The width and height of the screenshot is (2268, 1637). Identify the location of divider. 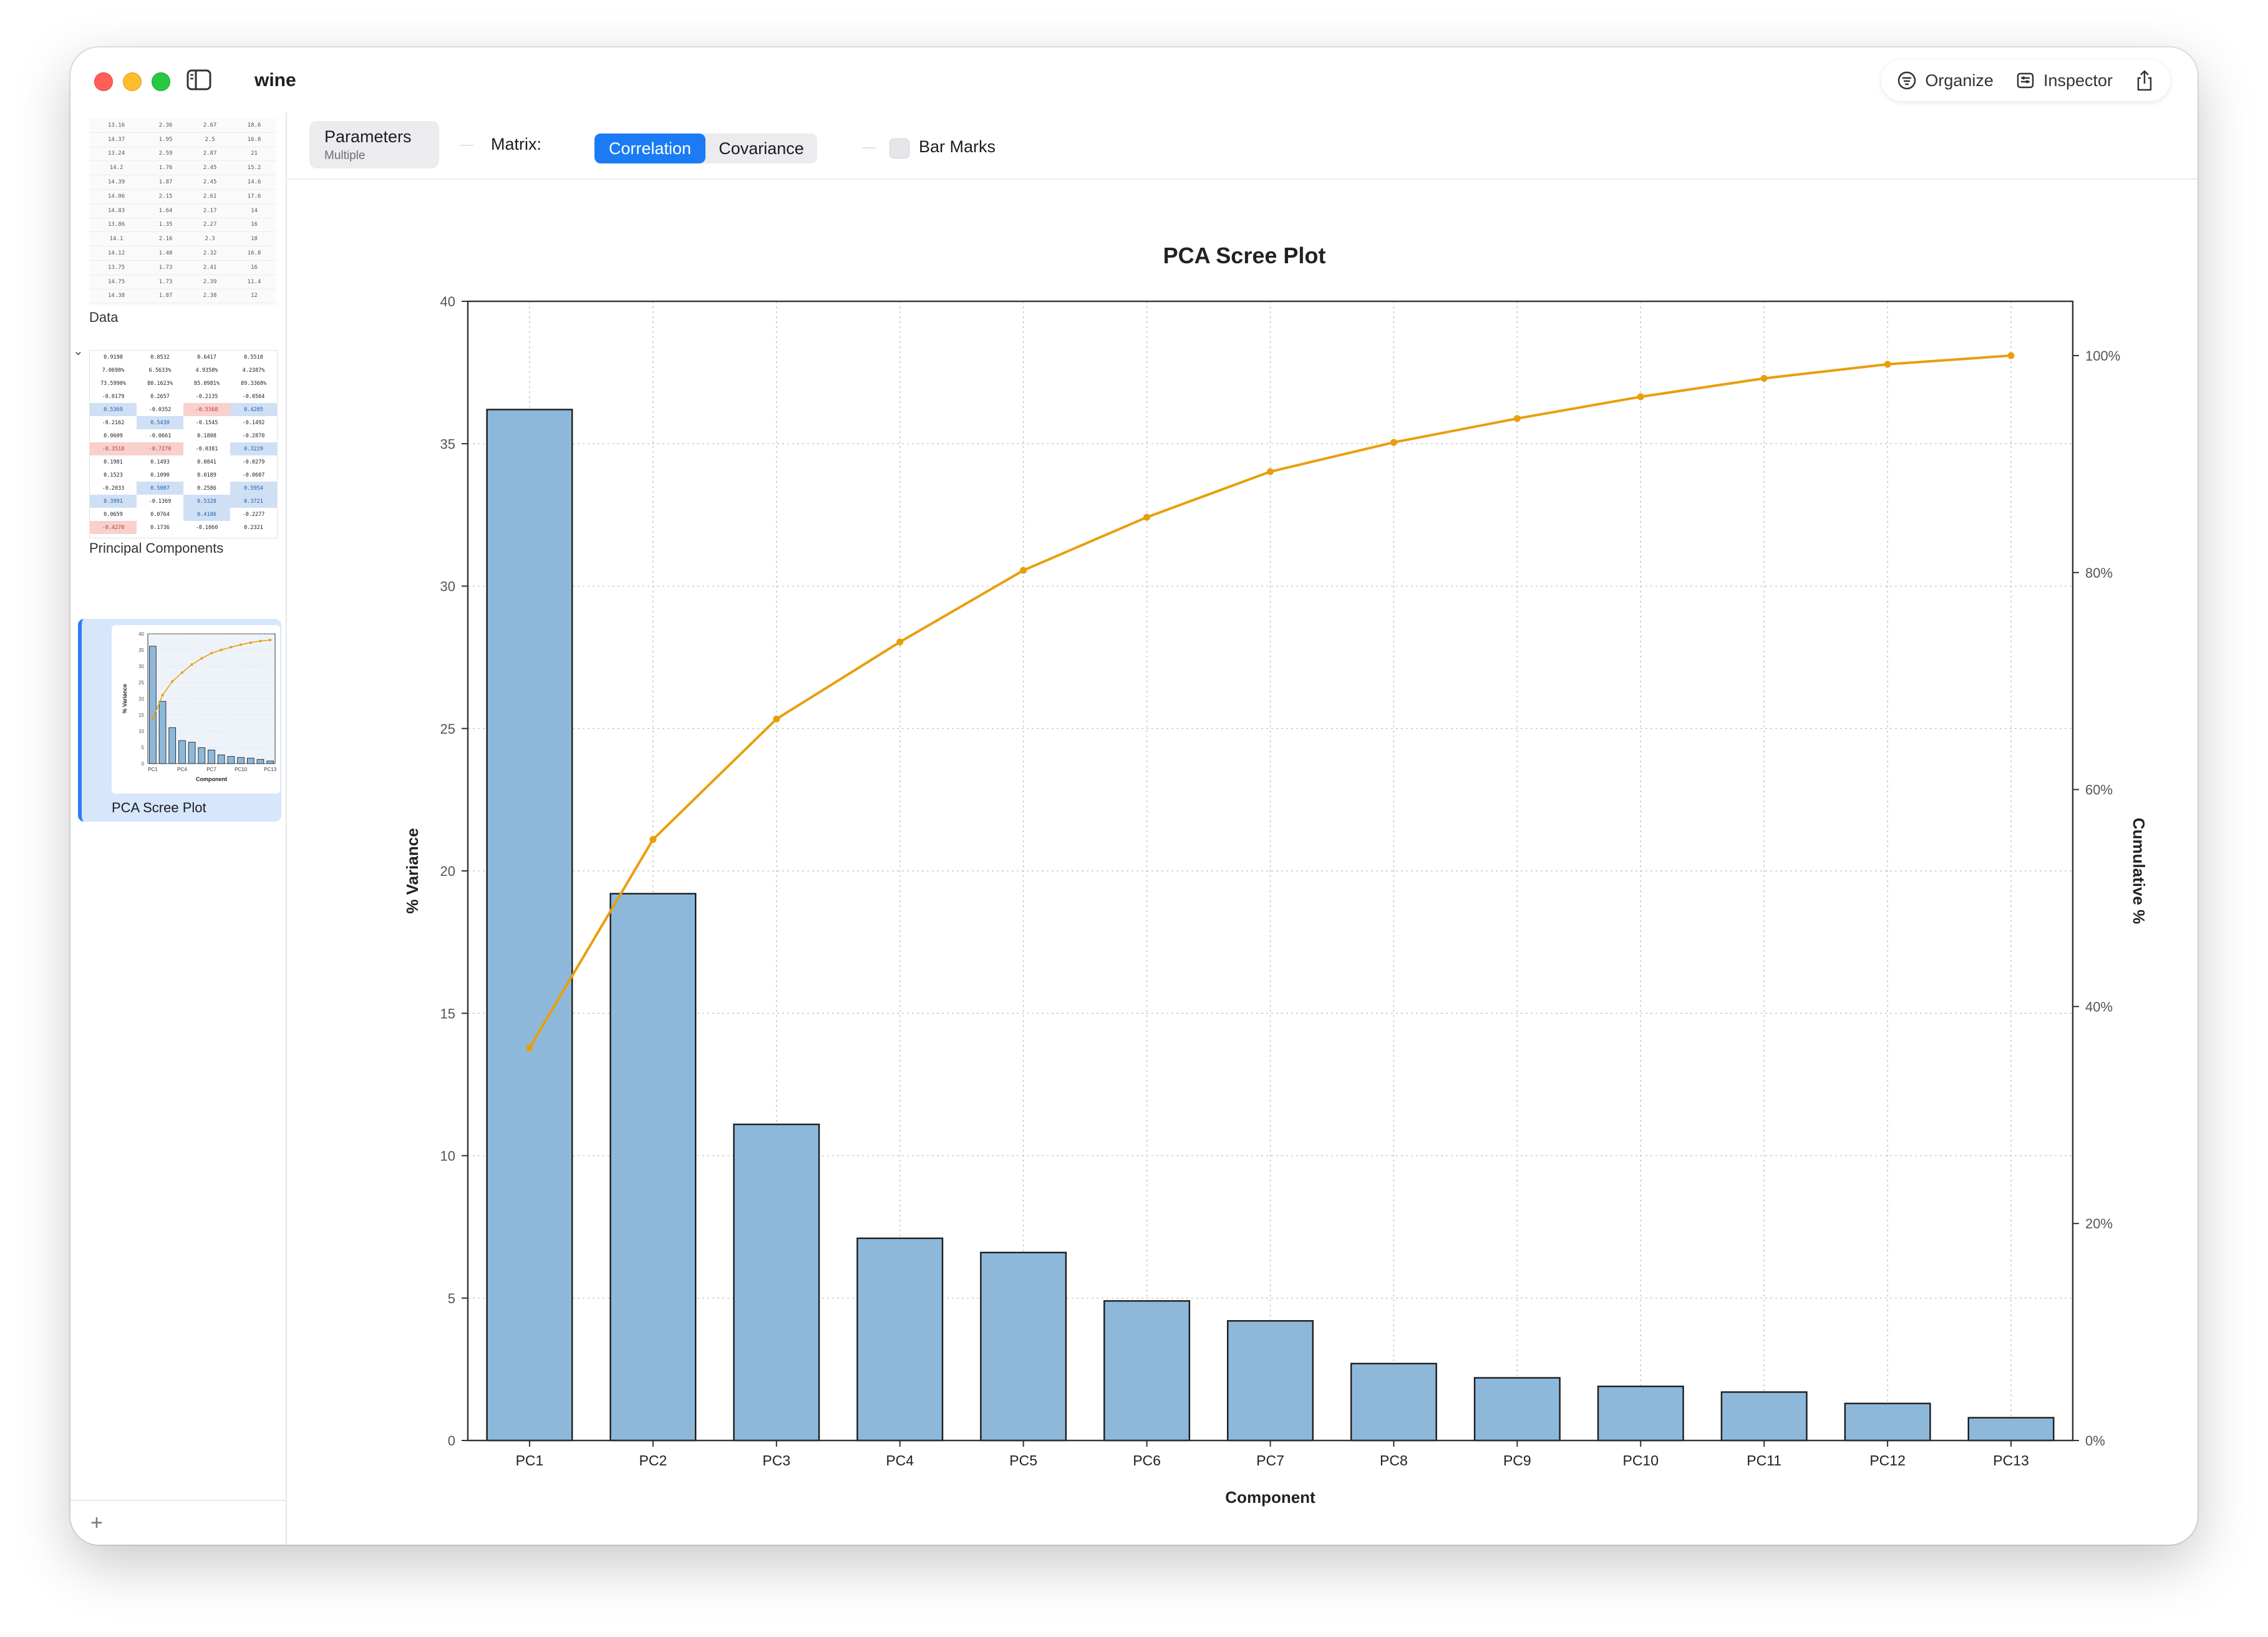
(466, 145).